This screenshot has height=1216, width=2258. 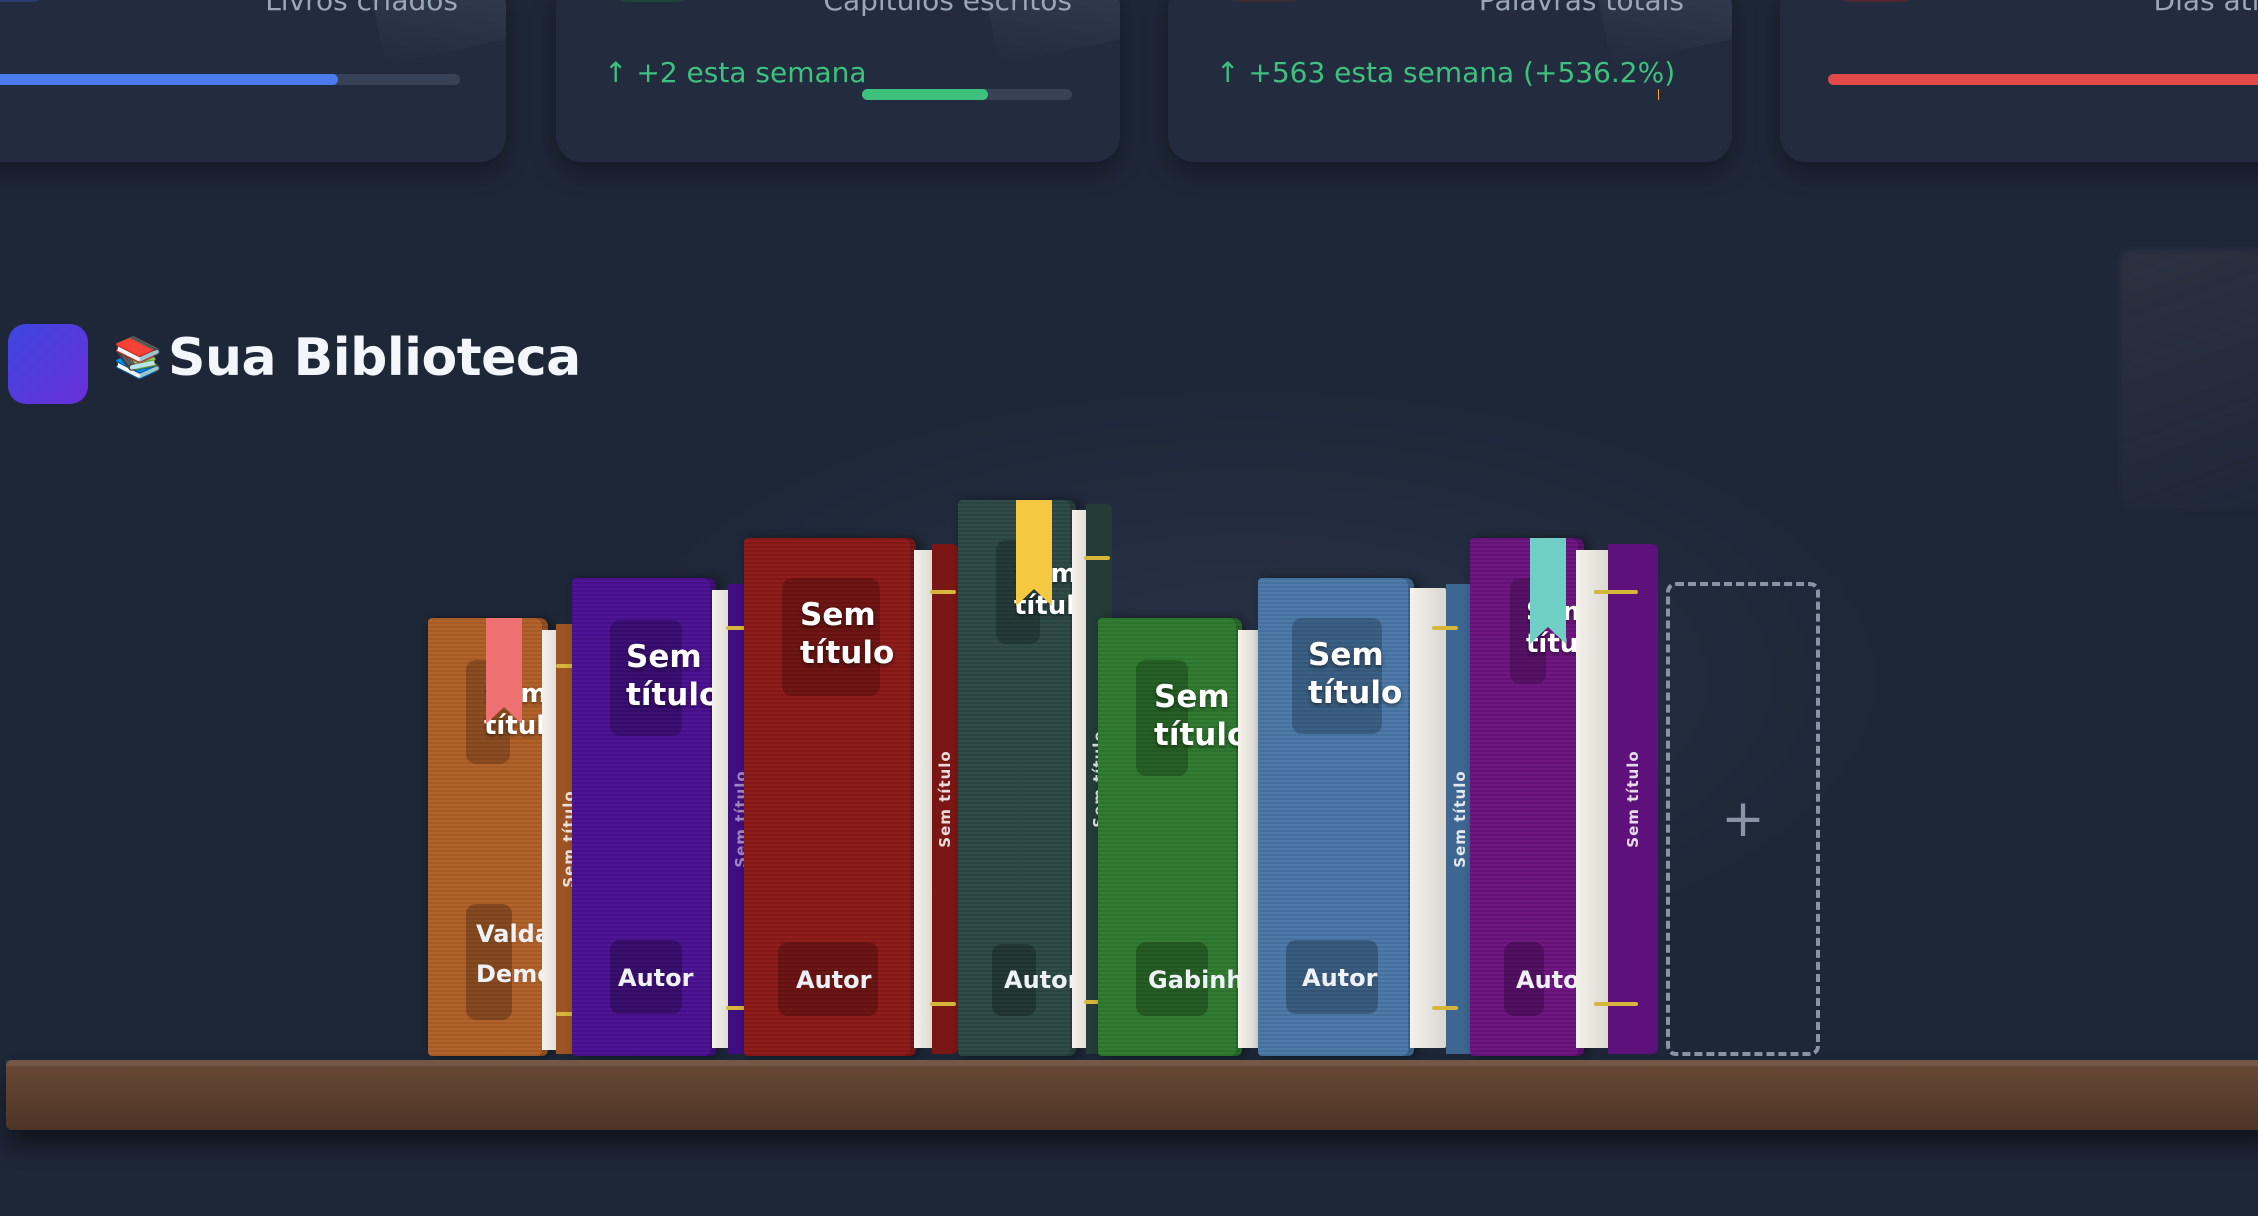 I want to click on library-badge-icon, so click(x=48, y=364).